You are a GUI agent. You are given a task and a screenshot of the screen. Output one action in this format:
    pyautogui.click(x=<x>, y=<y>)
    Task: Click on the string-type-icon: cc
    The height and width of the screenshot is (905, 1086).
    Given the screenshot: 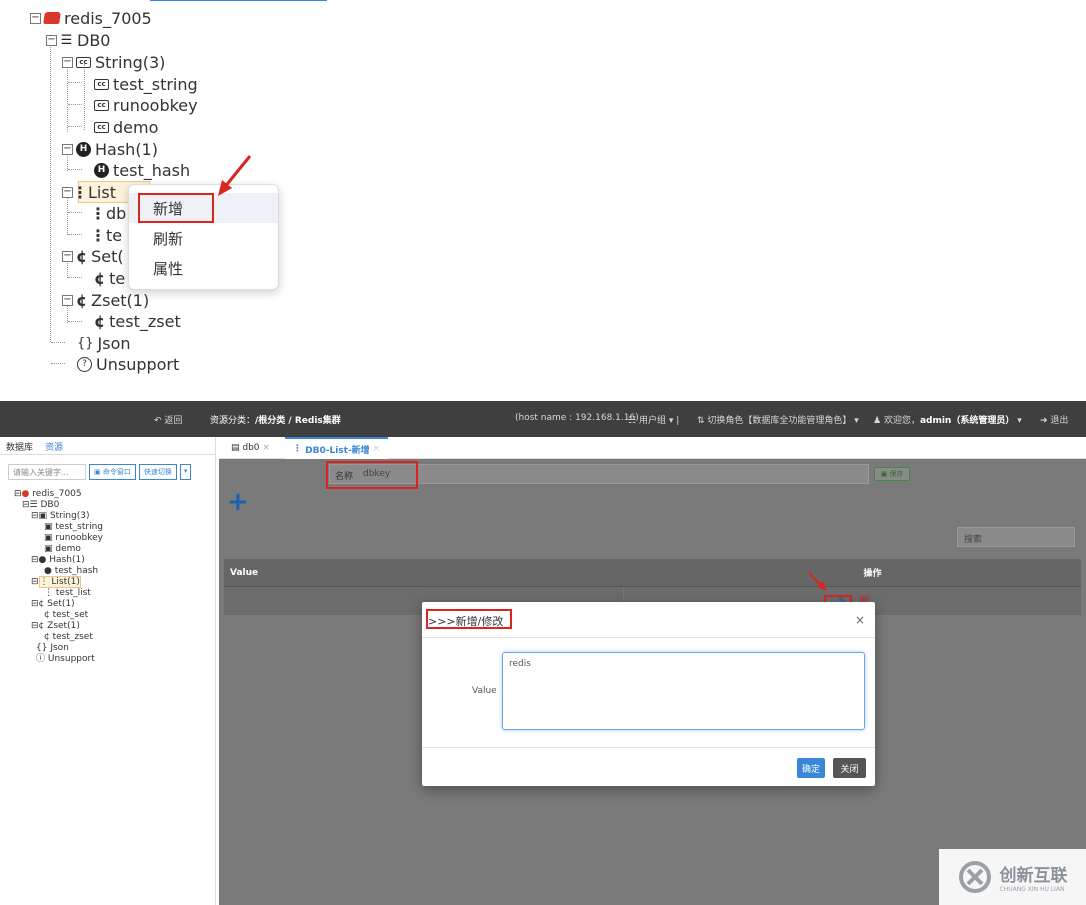 What is the action you would take?
    pyautogui.click(x=83, y=62)
    